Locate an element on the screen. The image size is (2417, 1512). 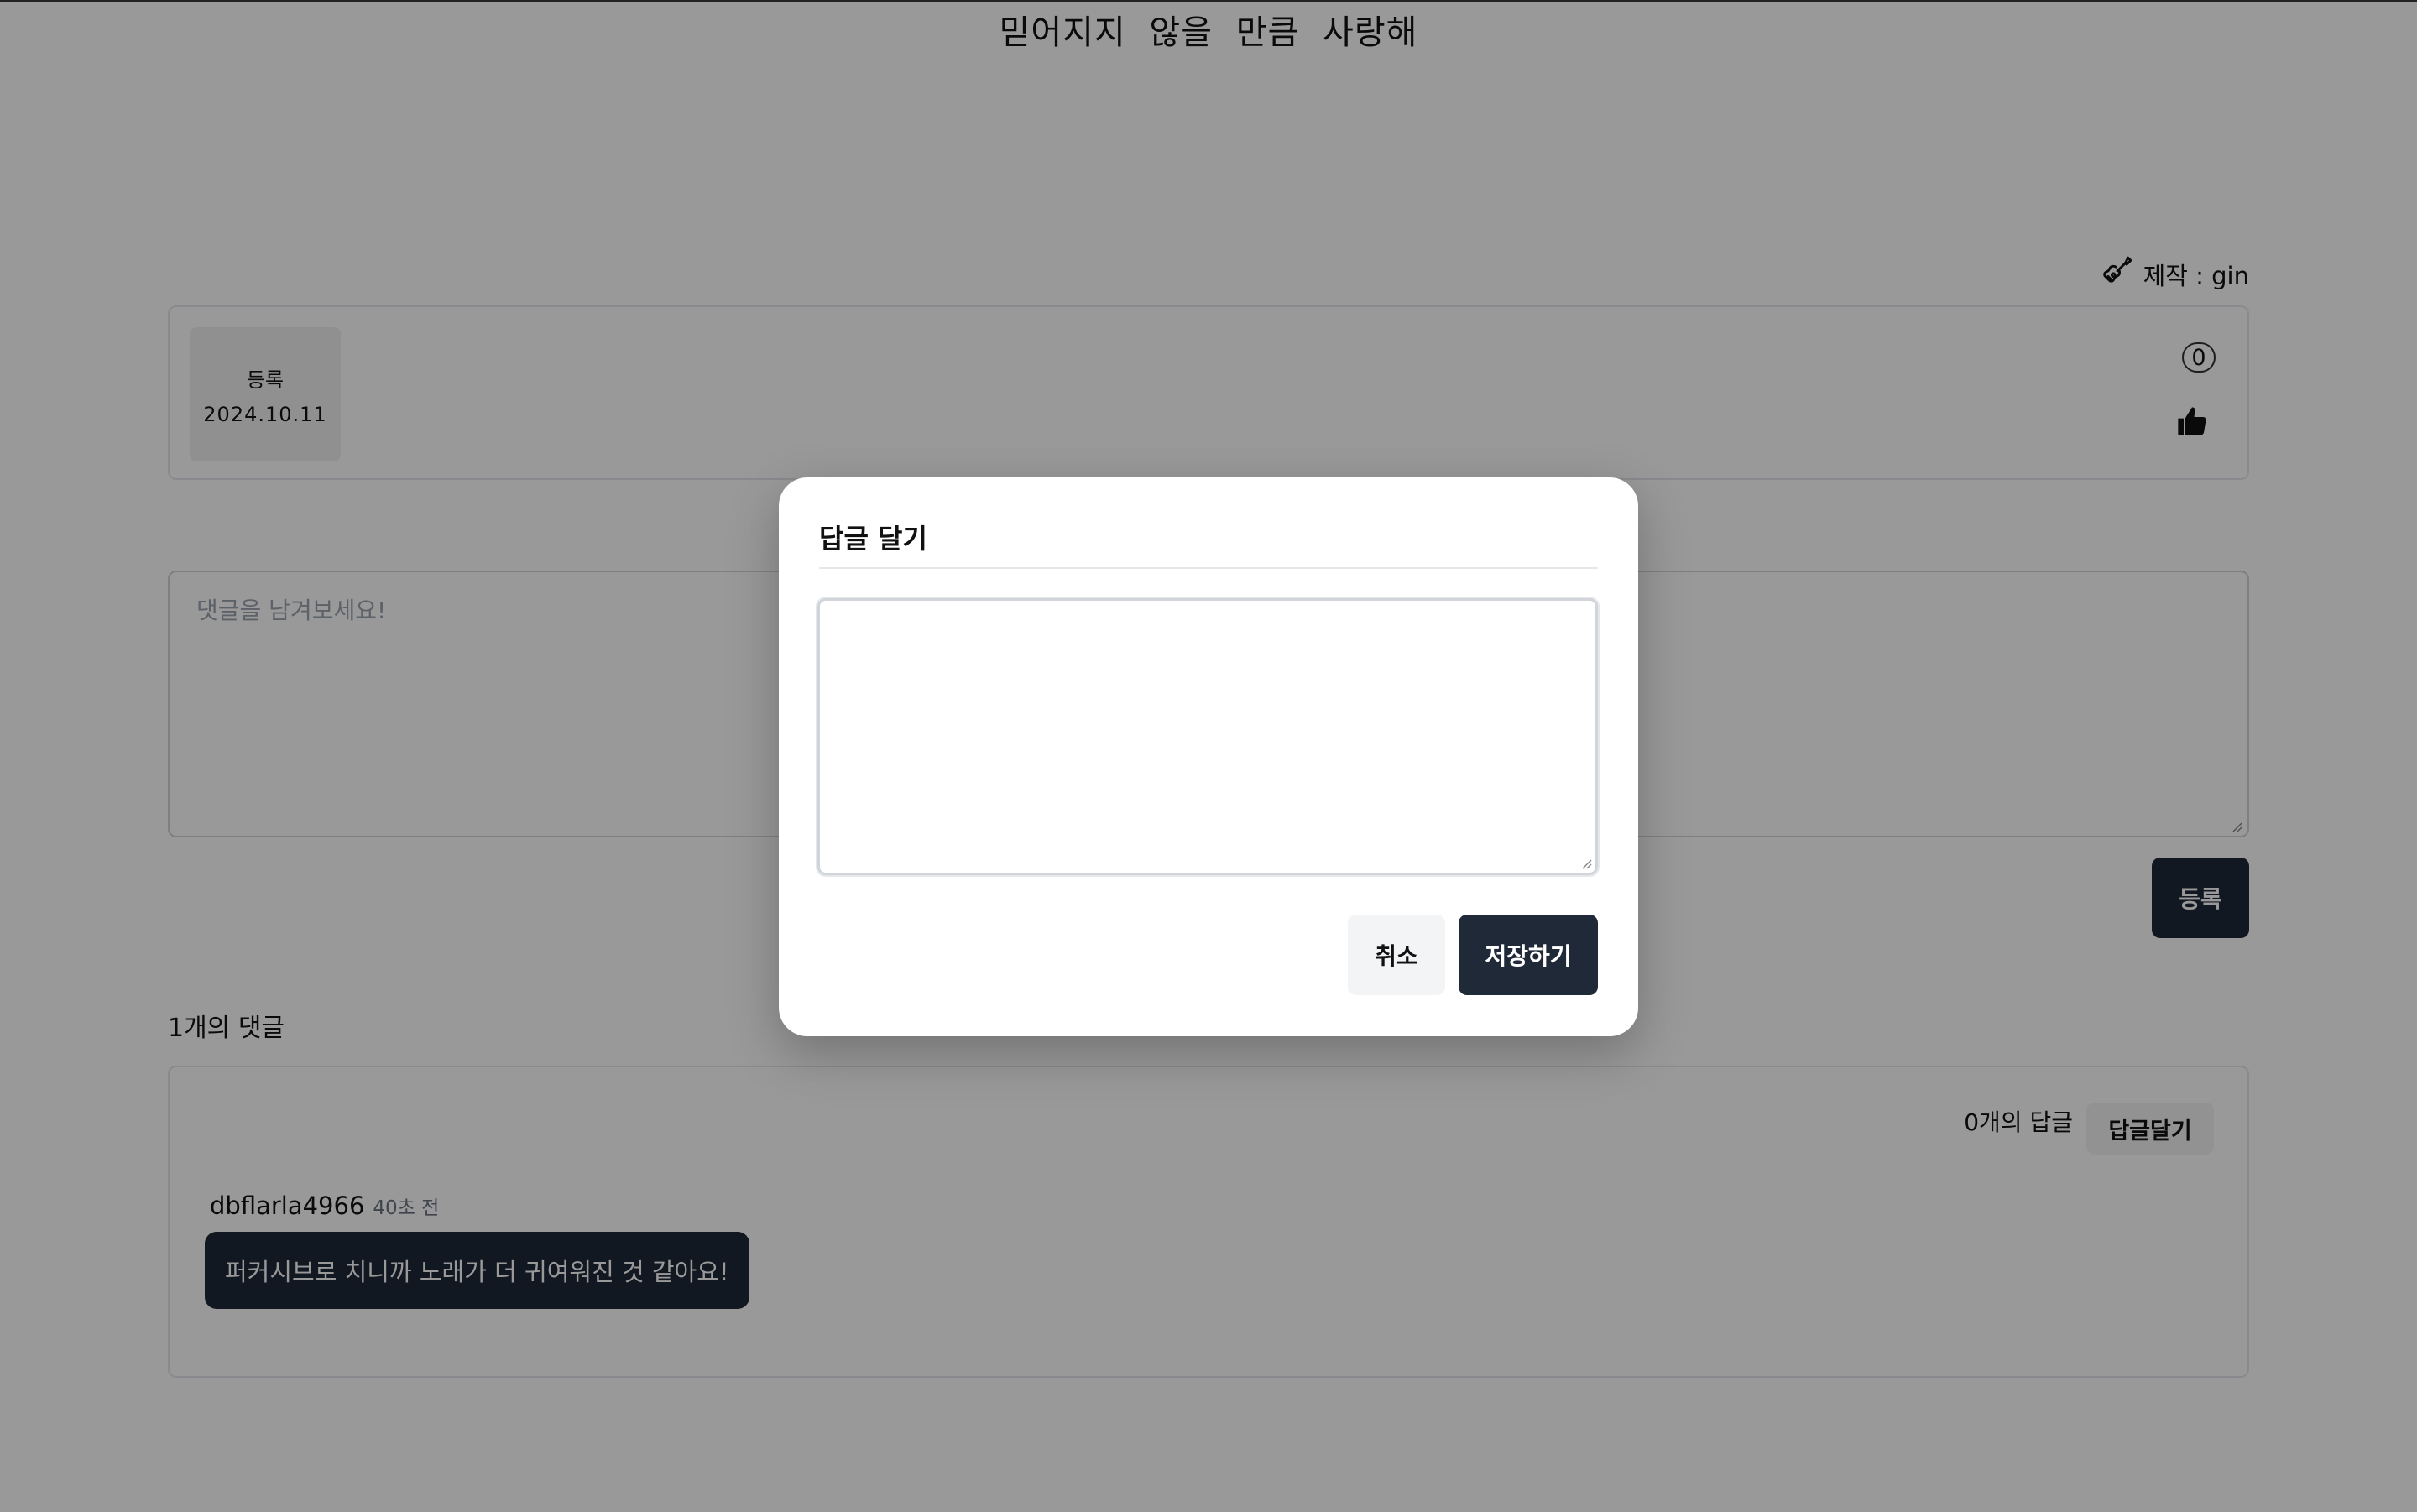
reply-modal: 답글 달기 취소 저장하기 is located at coordinates (1208, 757).